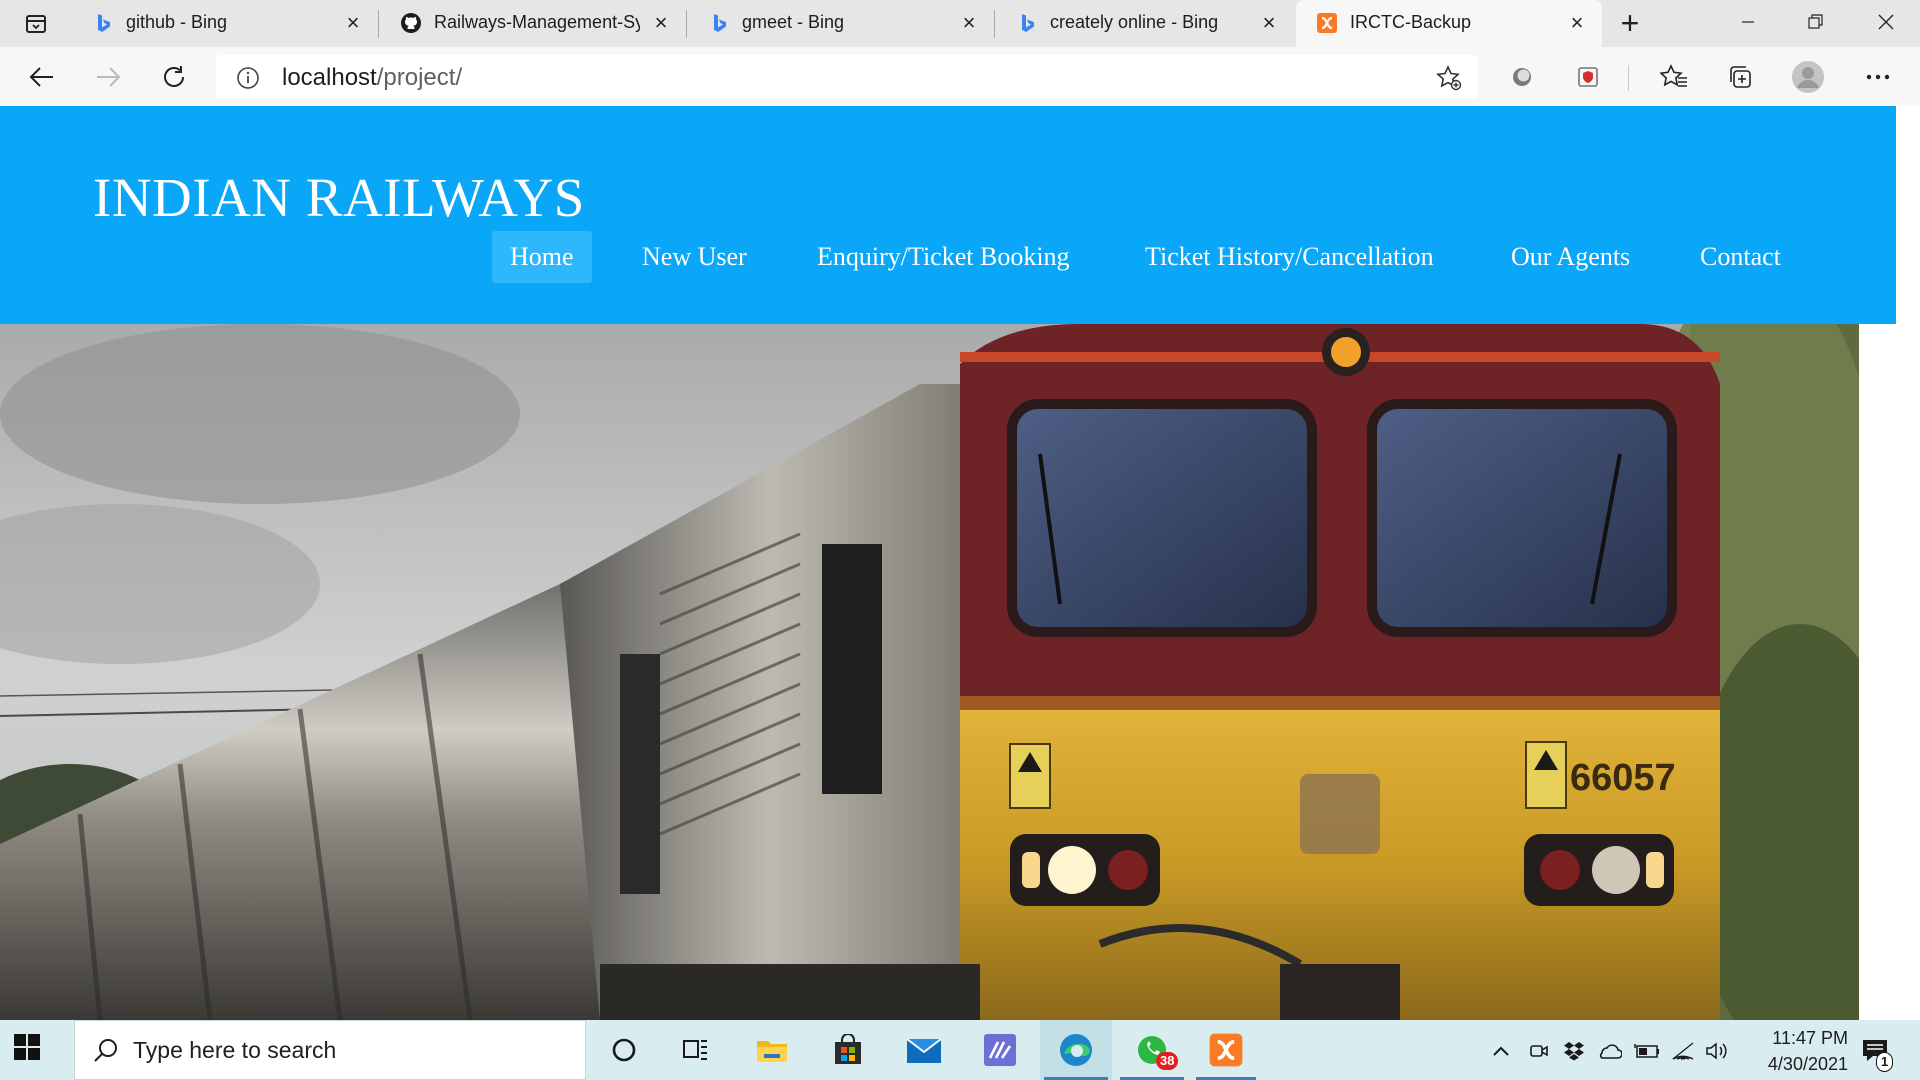 This screenshot has height=1080, width=1920. What do you see at coordinates (1885, 1062) in the screenshot?
I see `notifications-badge: 1` at bounding box center [1885, 1062].